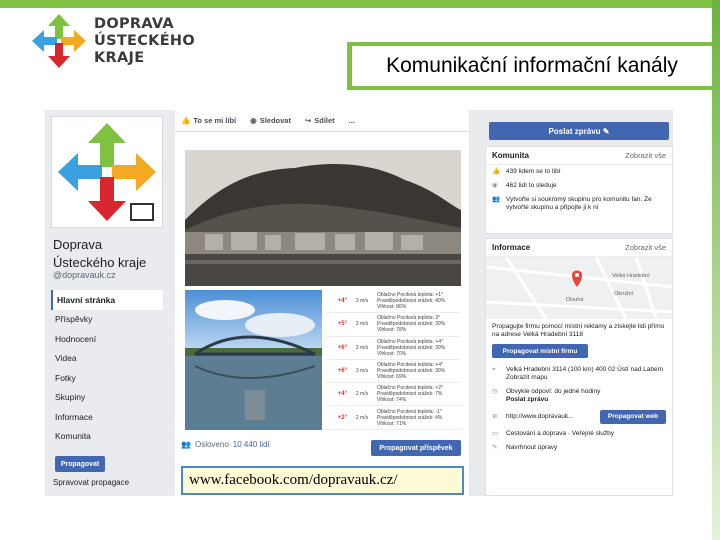 The height and width of the screenshot is (540, 720). I want to click on share-action: ↪ Sdílet, so click(320, 120).